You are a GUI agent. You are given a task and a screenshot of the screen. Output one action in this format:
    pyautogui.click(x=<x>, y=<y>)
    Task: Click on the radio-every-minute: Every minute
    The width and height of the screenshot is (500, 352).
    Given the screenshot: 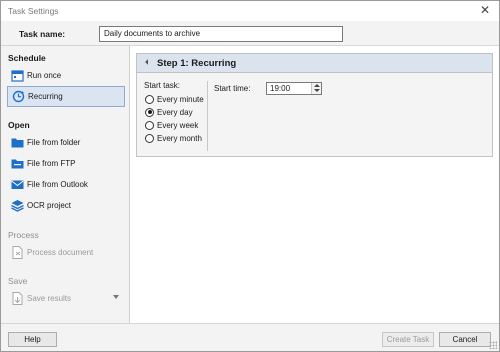 What is the action you would take?
    pyautogui.click(x=174, y=99)
    